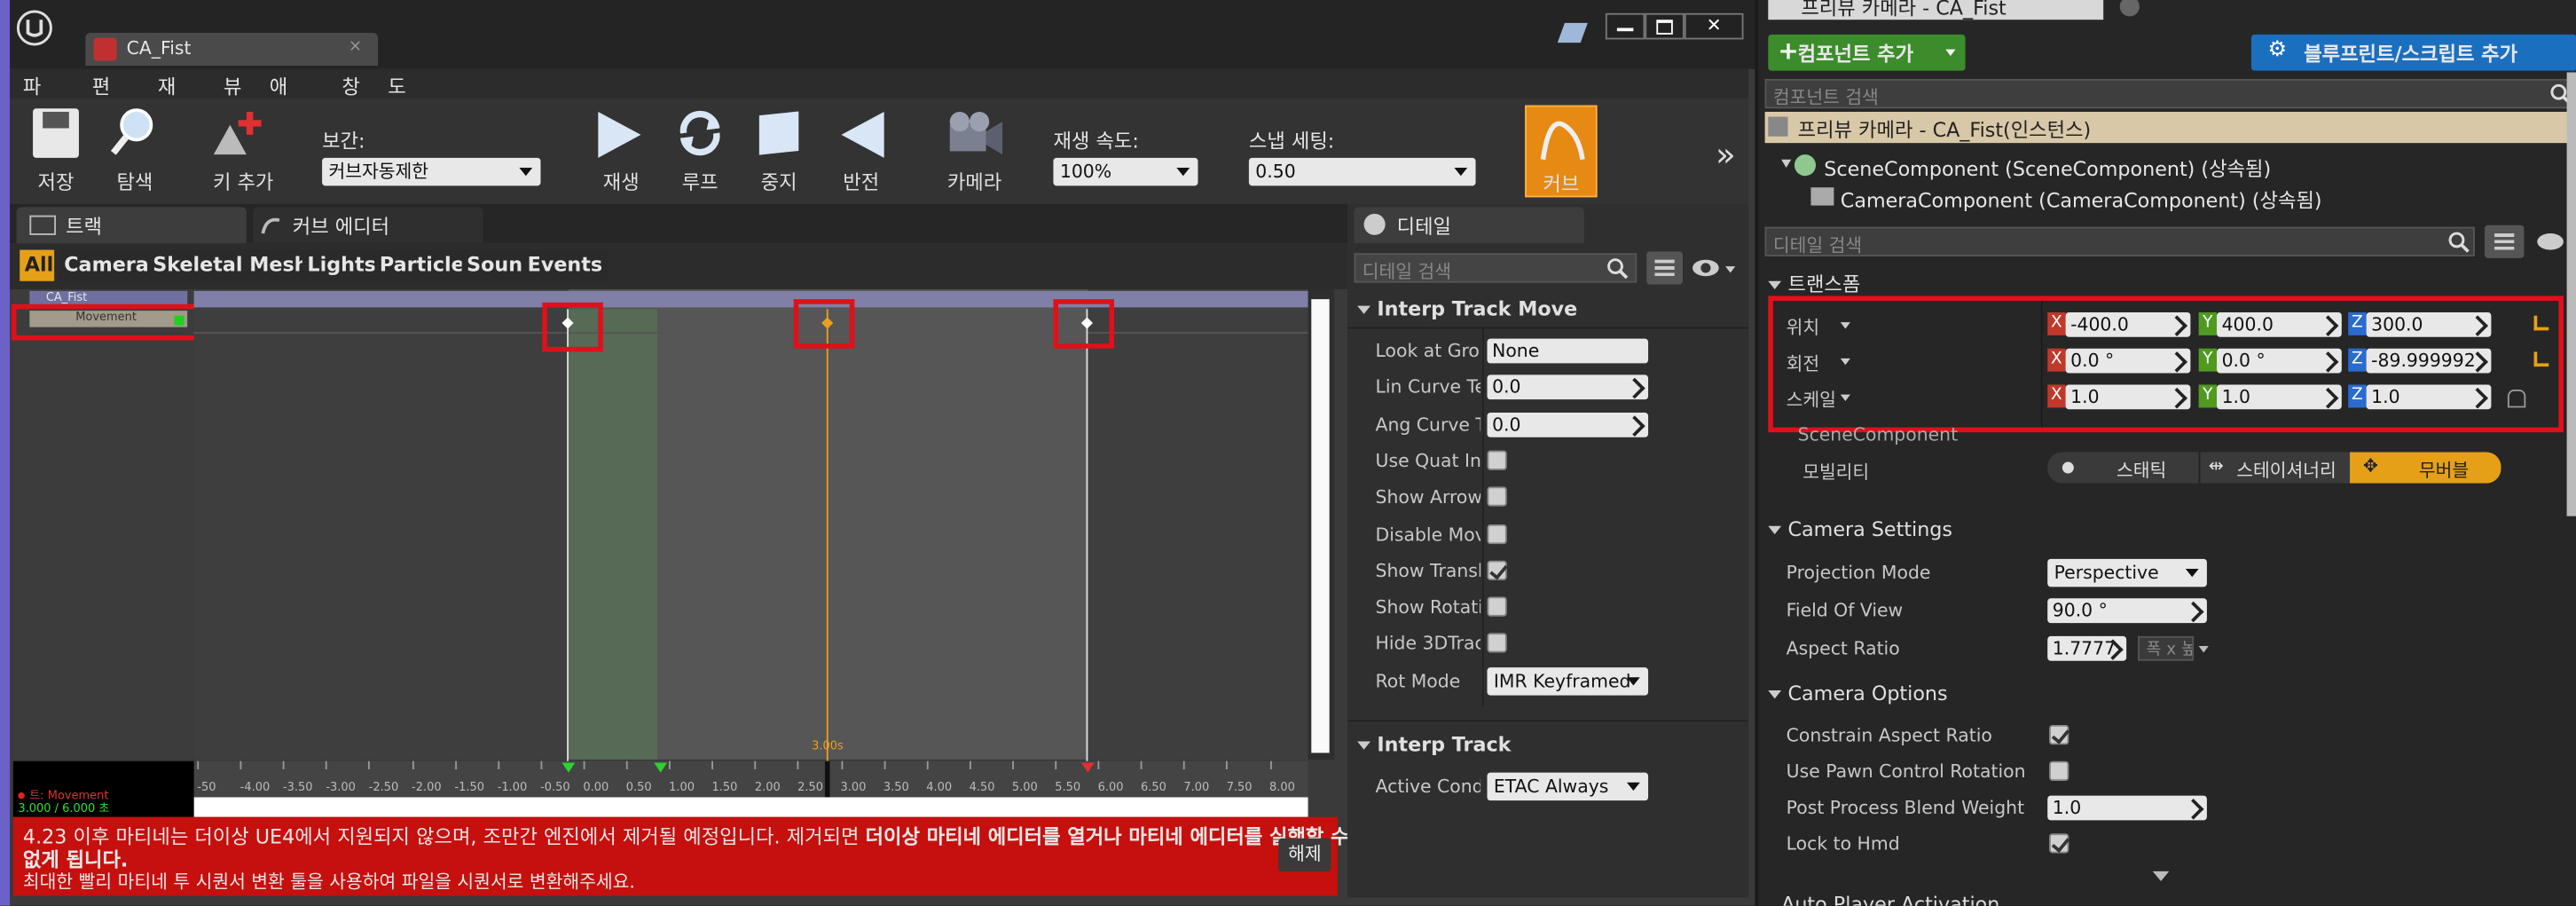 Image resolution: width=2576 pixels, height=906 pixels. I want to click on look-at-group-input: None, so click(1568, 351).